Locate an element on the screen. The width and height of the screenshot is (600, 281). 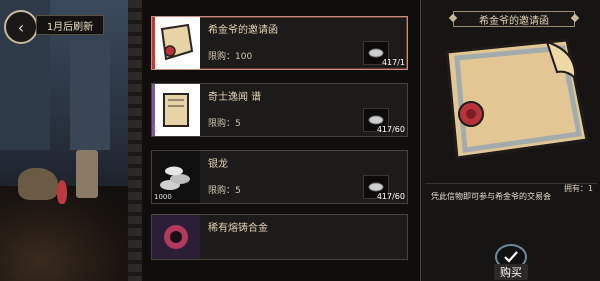
item-description: 凭此信物即可参与希金爷的交易会 is located at coordinates (491, 196).